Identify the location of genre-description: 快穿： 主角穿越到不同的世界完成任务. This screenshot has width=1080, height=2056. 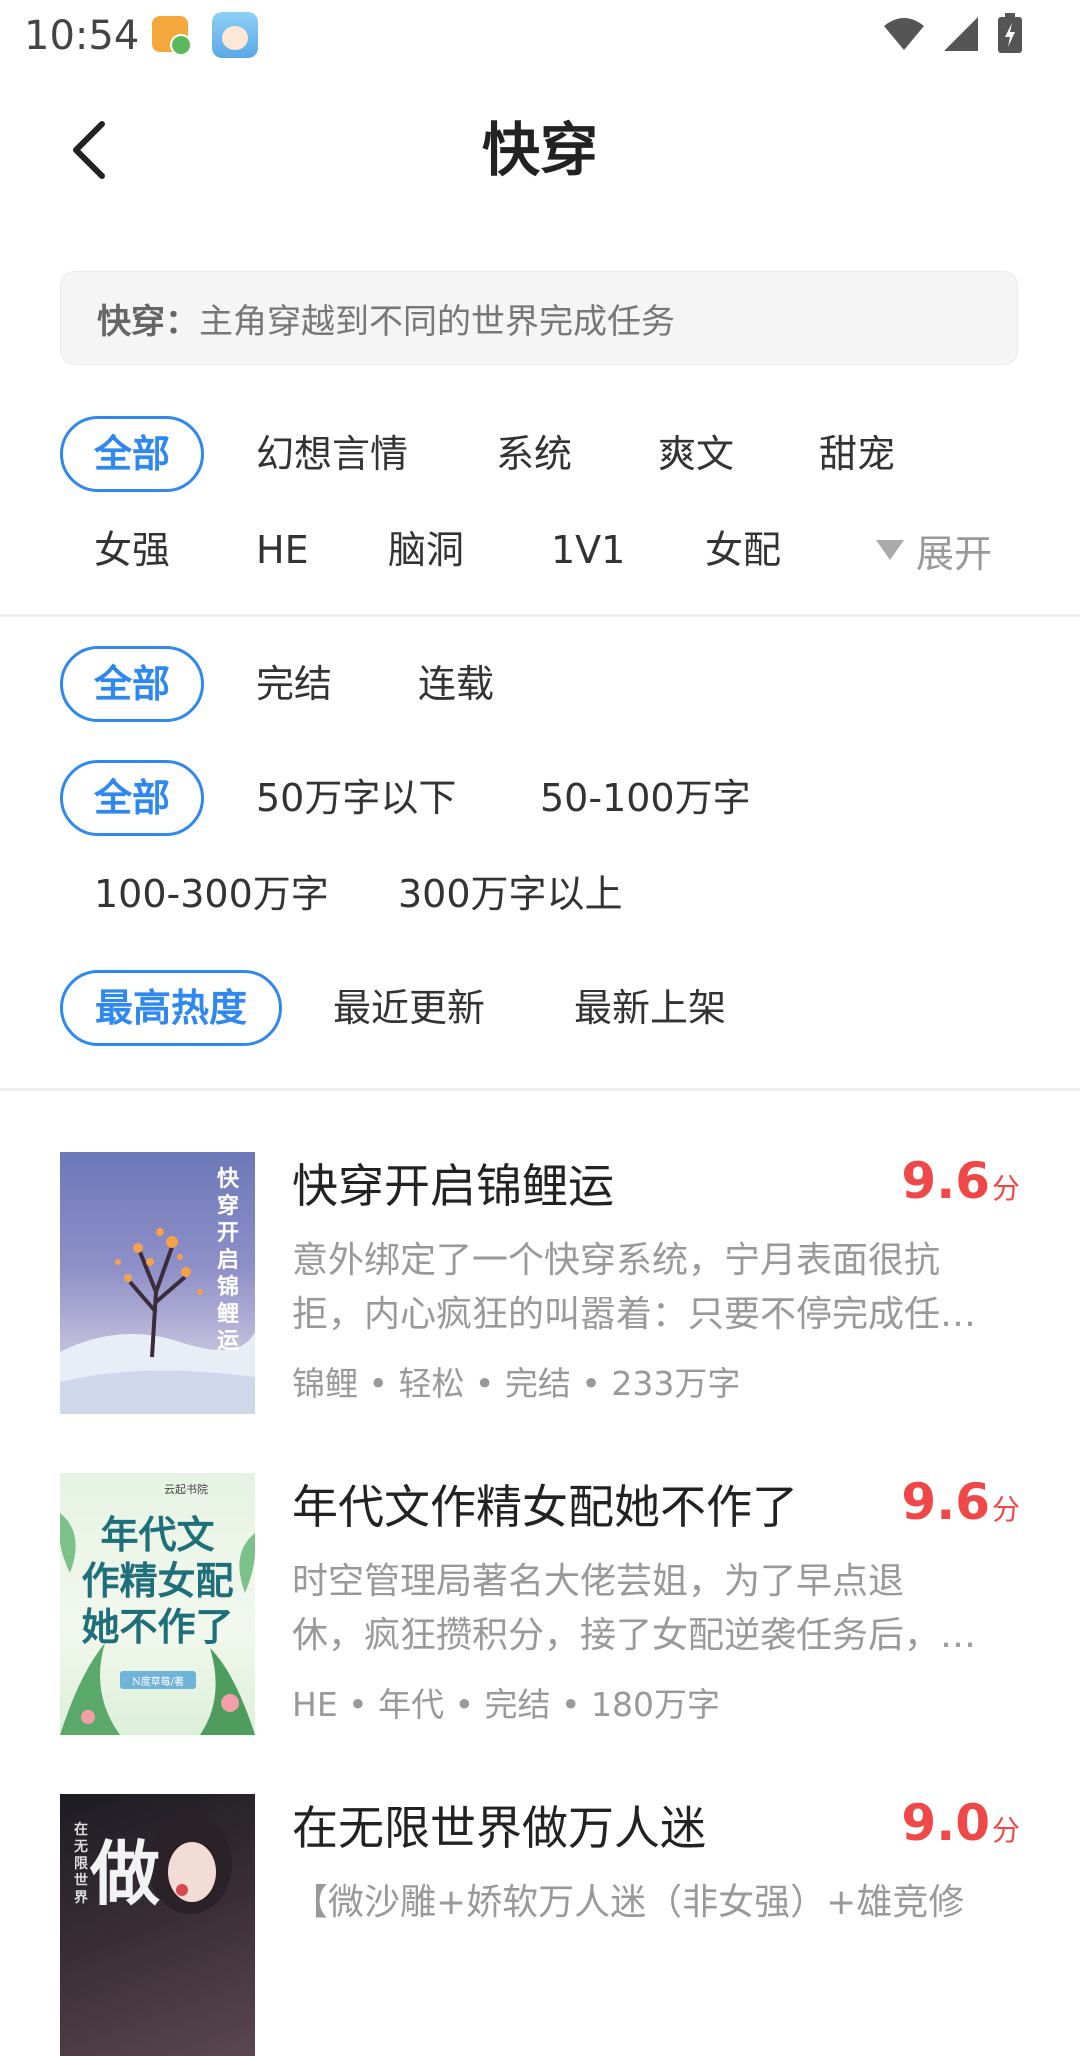
(539, 318).